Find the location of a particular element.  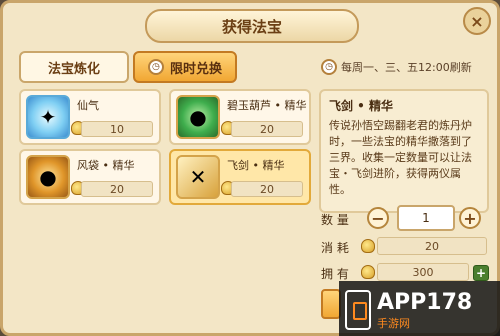

site-watermark: APP178 手游网 is located at coordinates (419, 308).